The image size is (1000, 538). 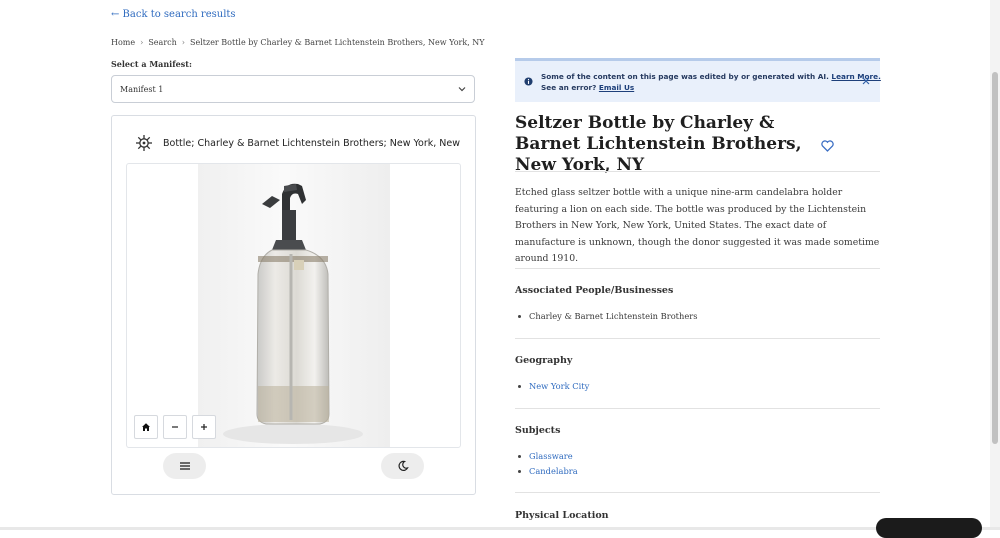 I want to click on manifest-label: Select a Manifest:, so click(x=151, y=64).